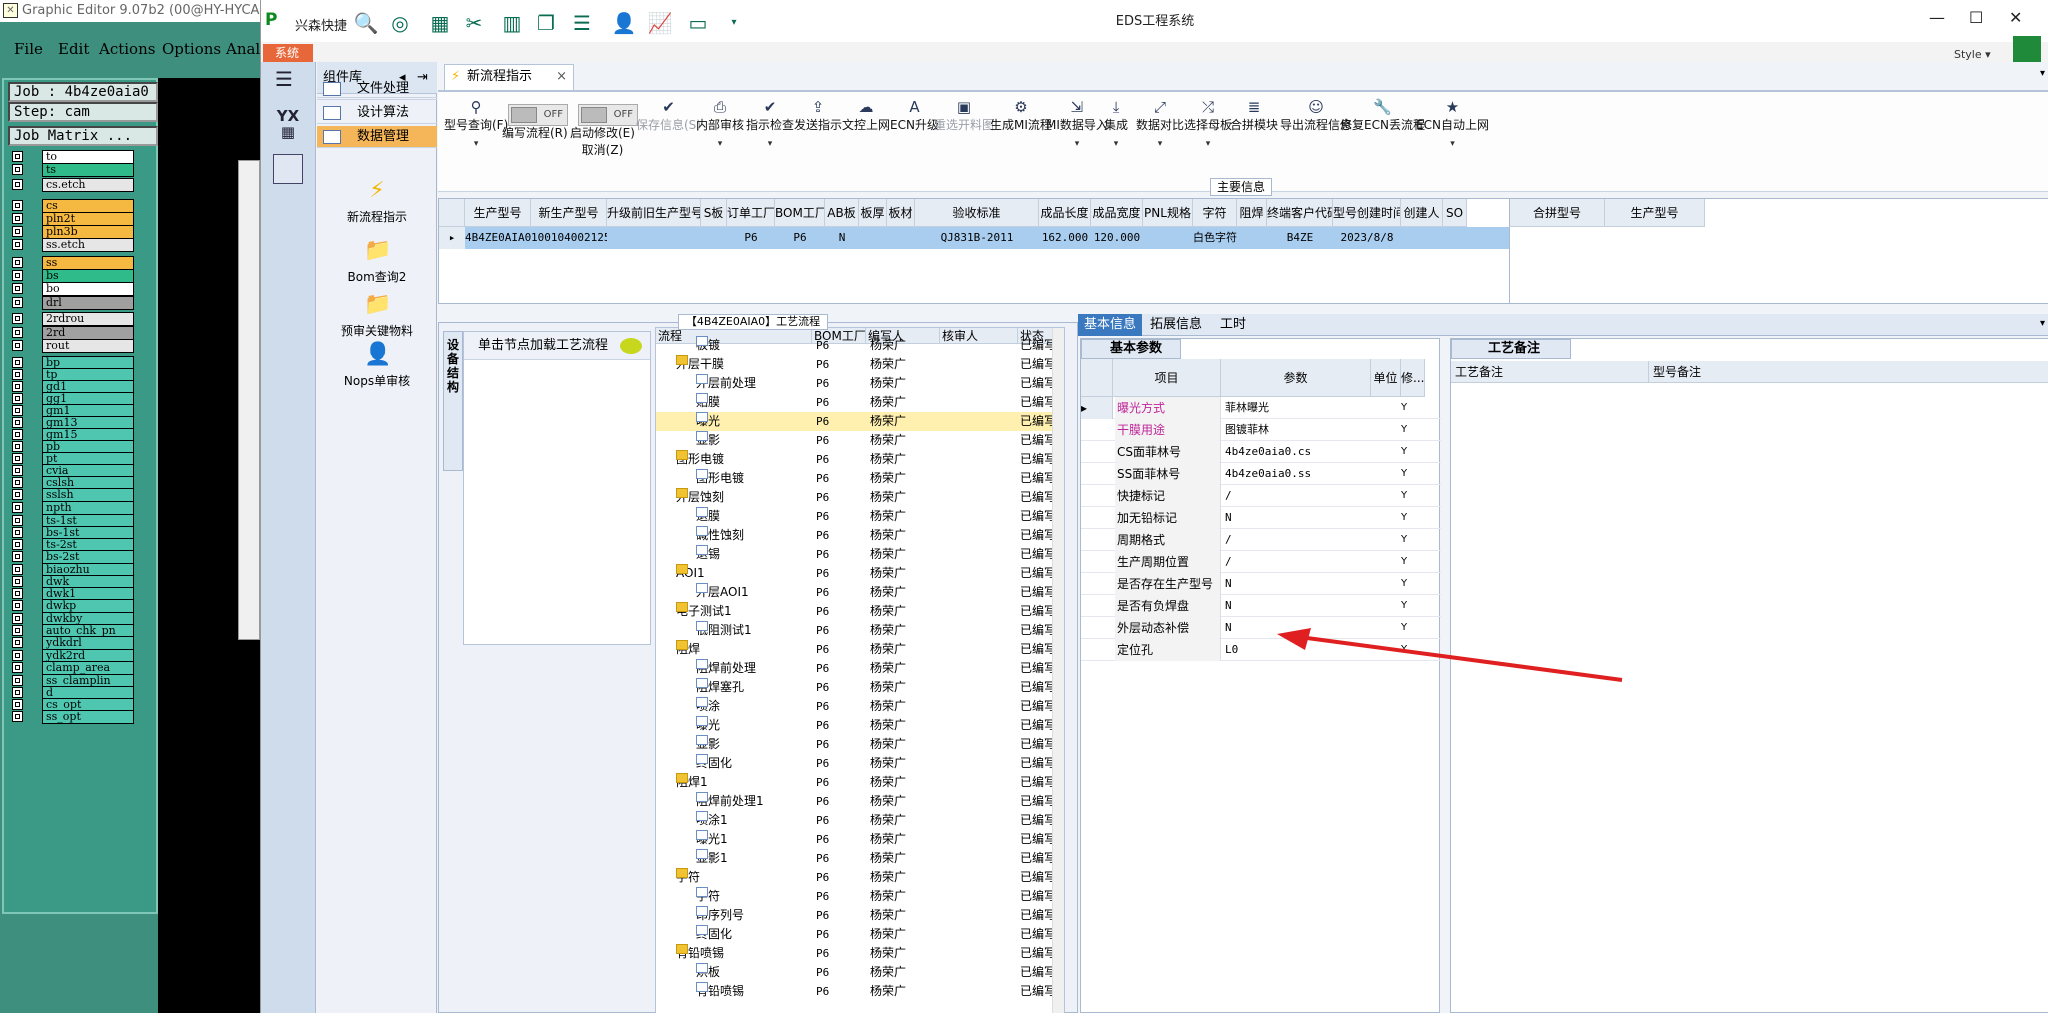 The width and height of the screenshot is (2048, 1013). What do you see at coordinates (1452, 123) in the screenshot?
I see `ribbon-19-button: ★ ECN自动上网 ▾` at bounding box center [1452, 123].